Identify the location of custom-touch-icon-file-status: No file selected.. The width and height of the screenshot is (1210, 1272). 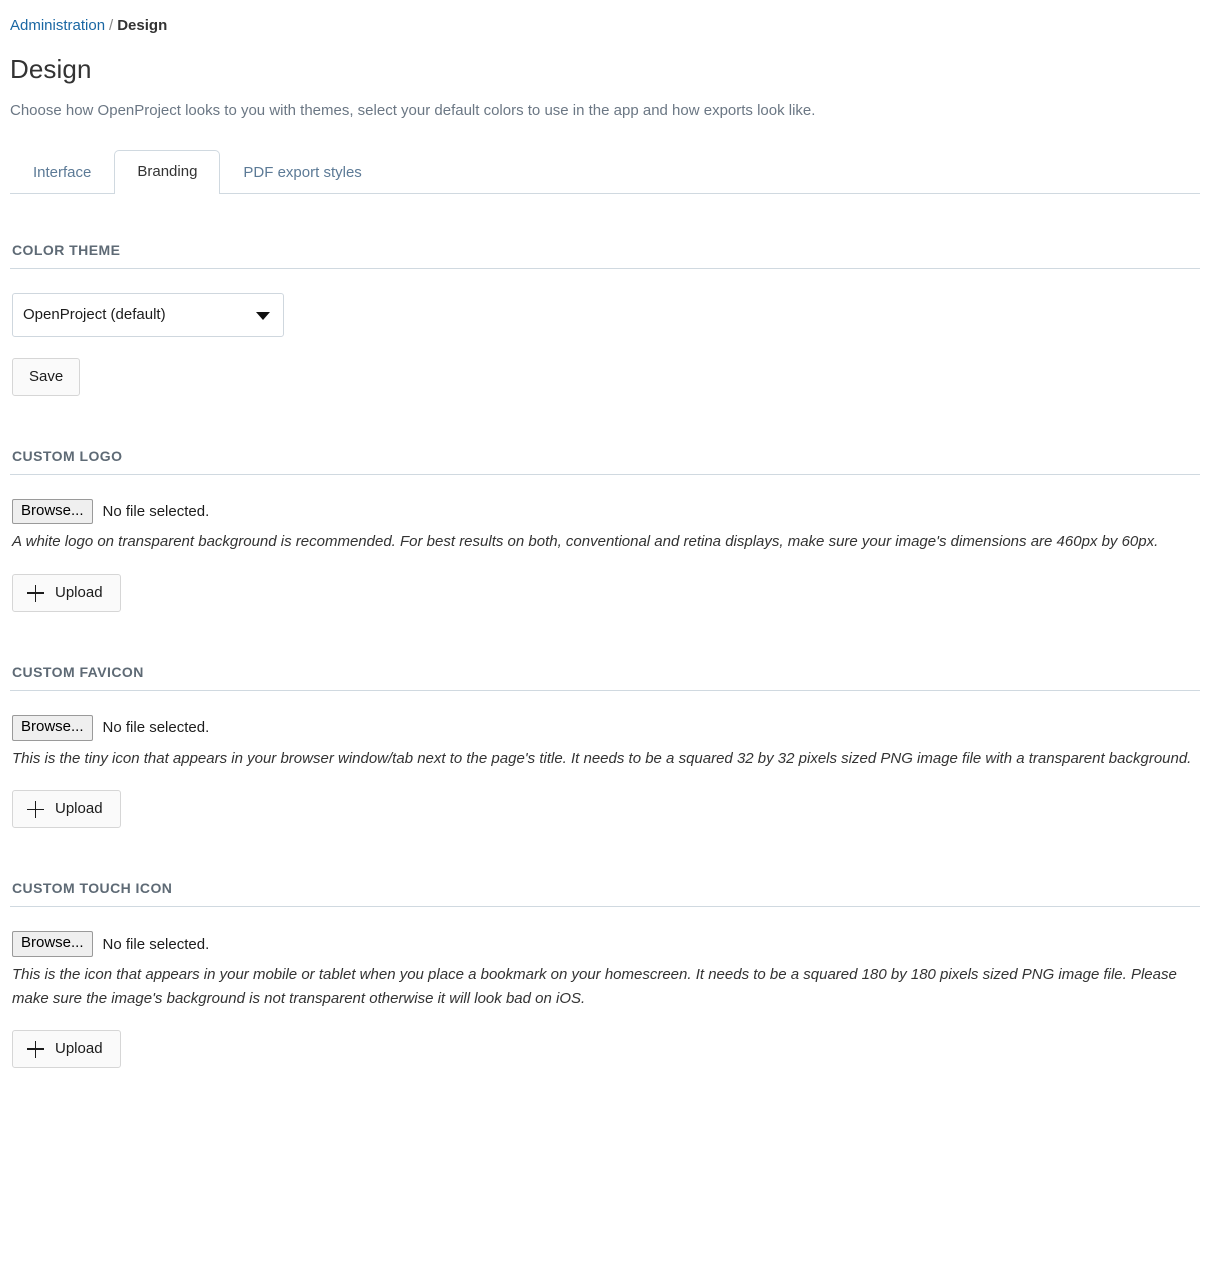
(156, 944).